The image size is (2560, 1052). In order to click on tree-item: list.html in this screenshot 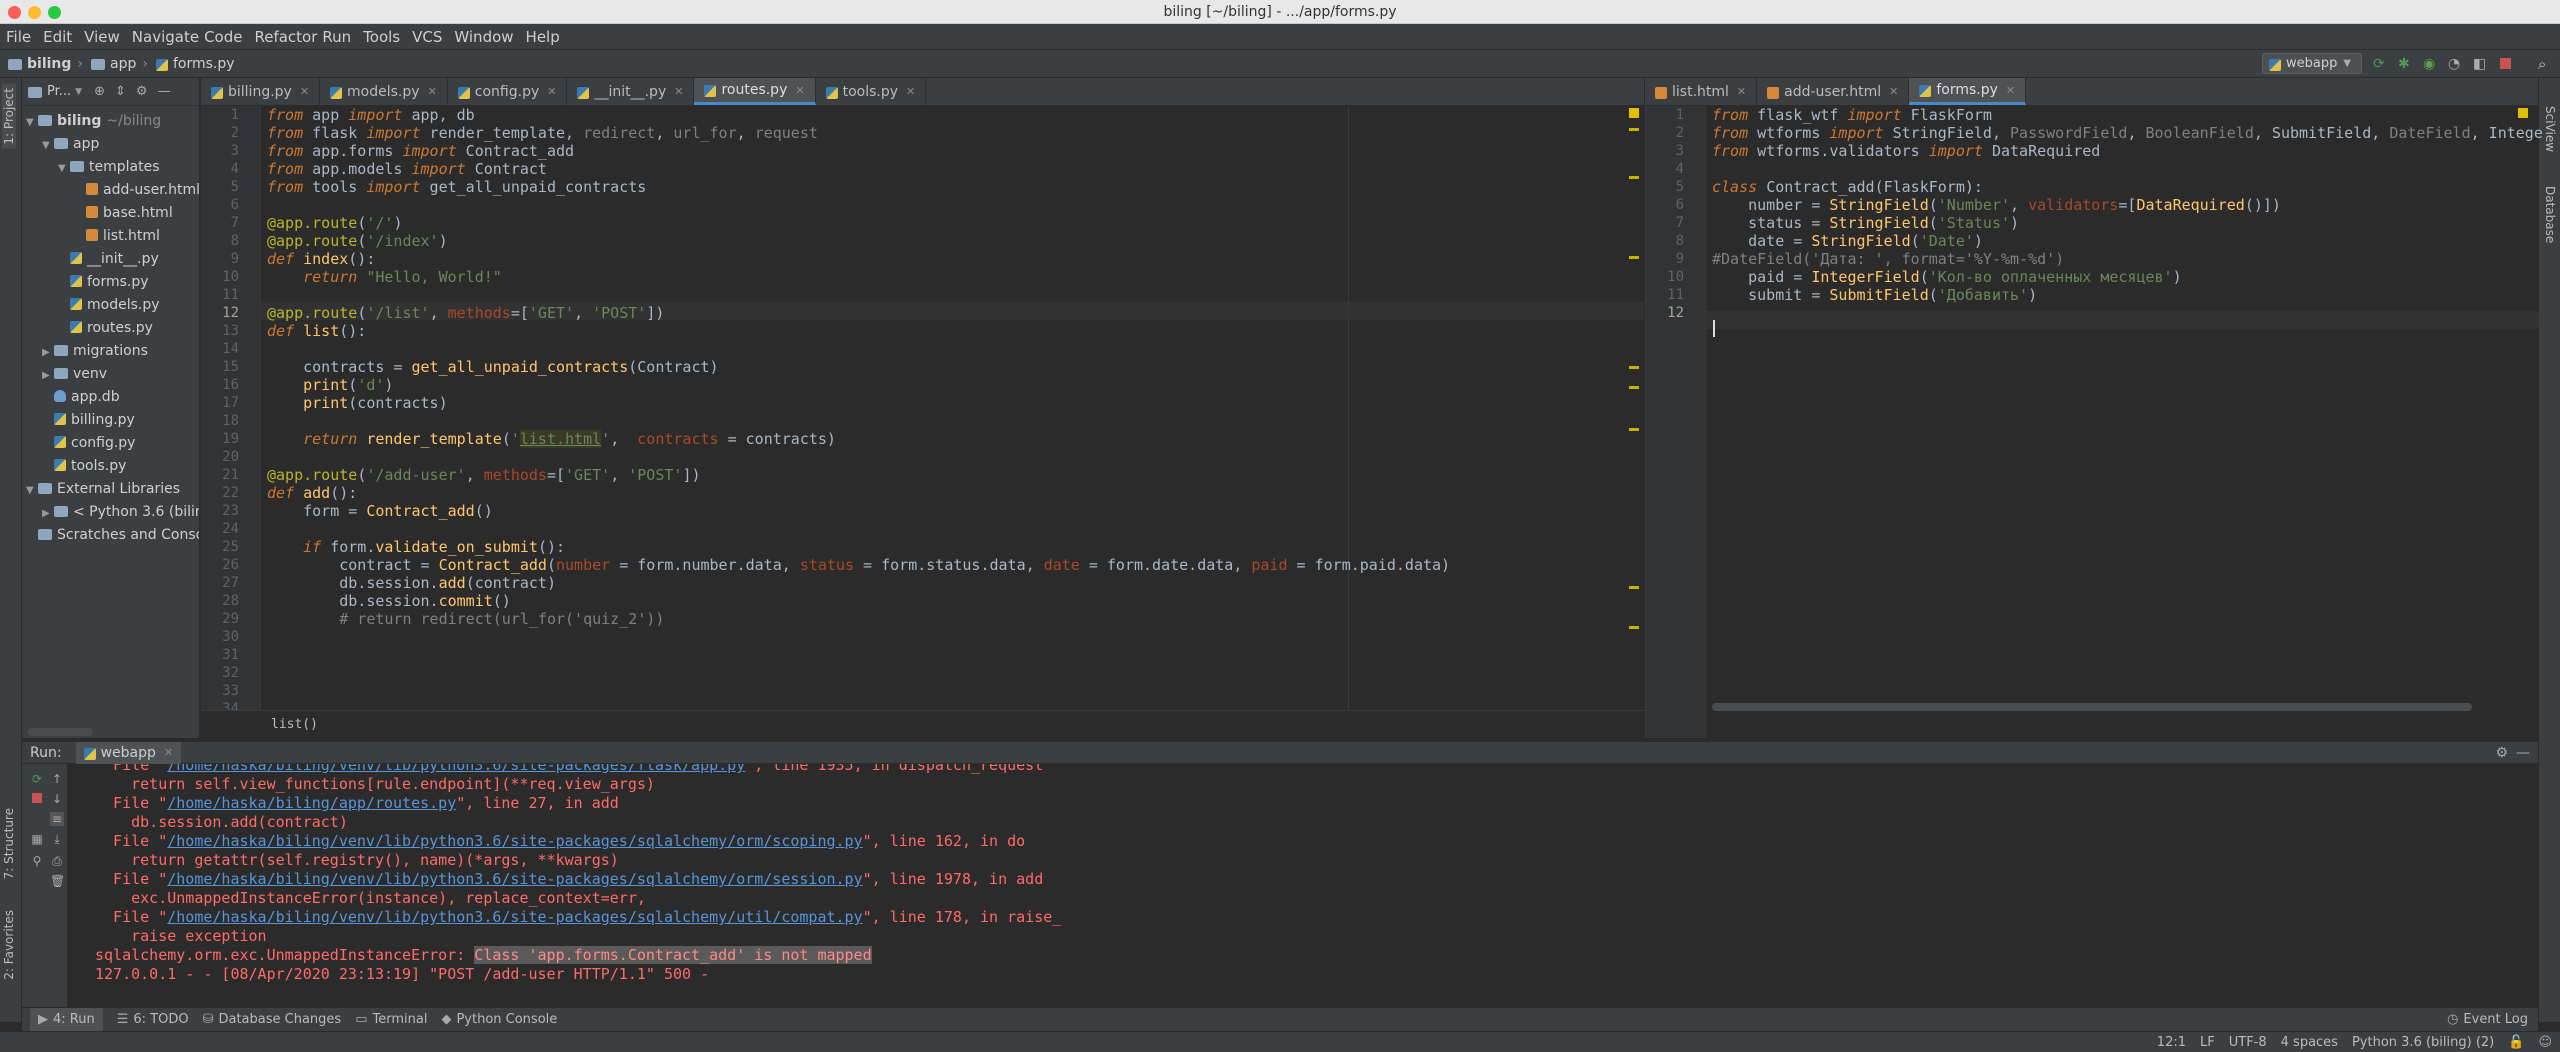, I will do `click(117, 236)`.